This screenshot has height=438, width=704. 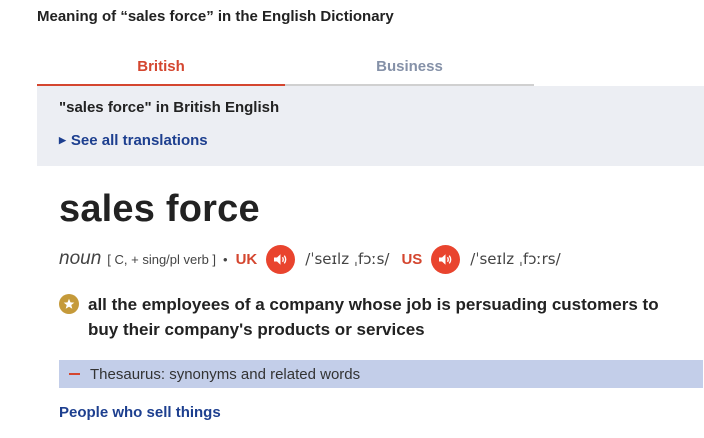 What do you see at coordinates (347, 259) in the screenshot?
I see `uk-ipa: /ˈseɪlz ˌfɔːs/` at bounding box center [347, 259].